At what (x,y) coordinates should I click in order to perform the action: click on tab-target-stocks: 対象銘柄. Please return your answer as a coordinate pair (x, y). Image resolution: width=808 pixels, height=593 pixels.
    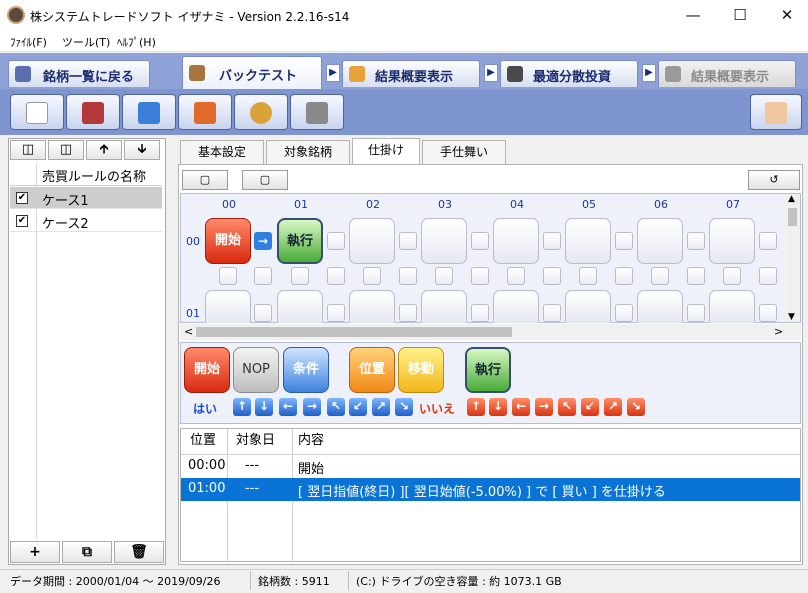
    Looking at the image, I should click on (308, 152).